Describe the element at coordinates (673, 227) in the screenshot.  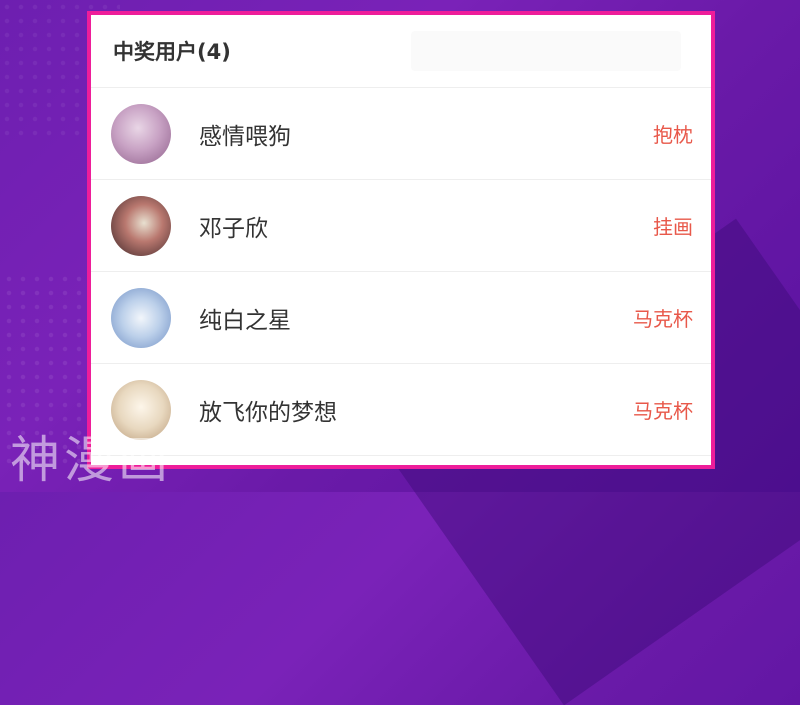
I see `winner-prize: 挂画` at that location.